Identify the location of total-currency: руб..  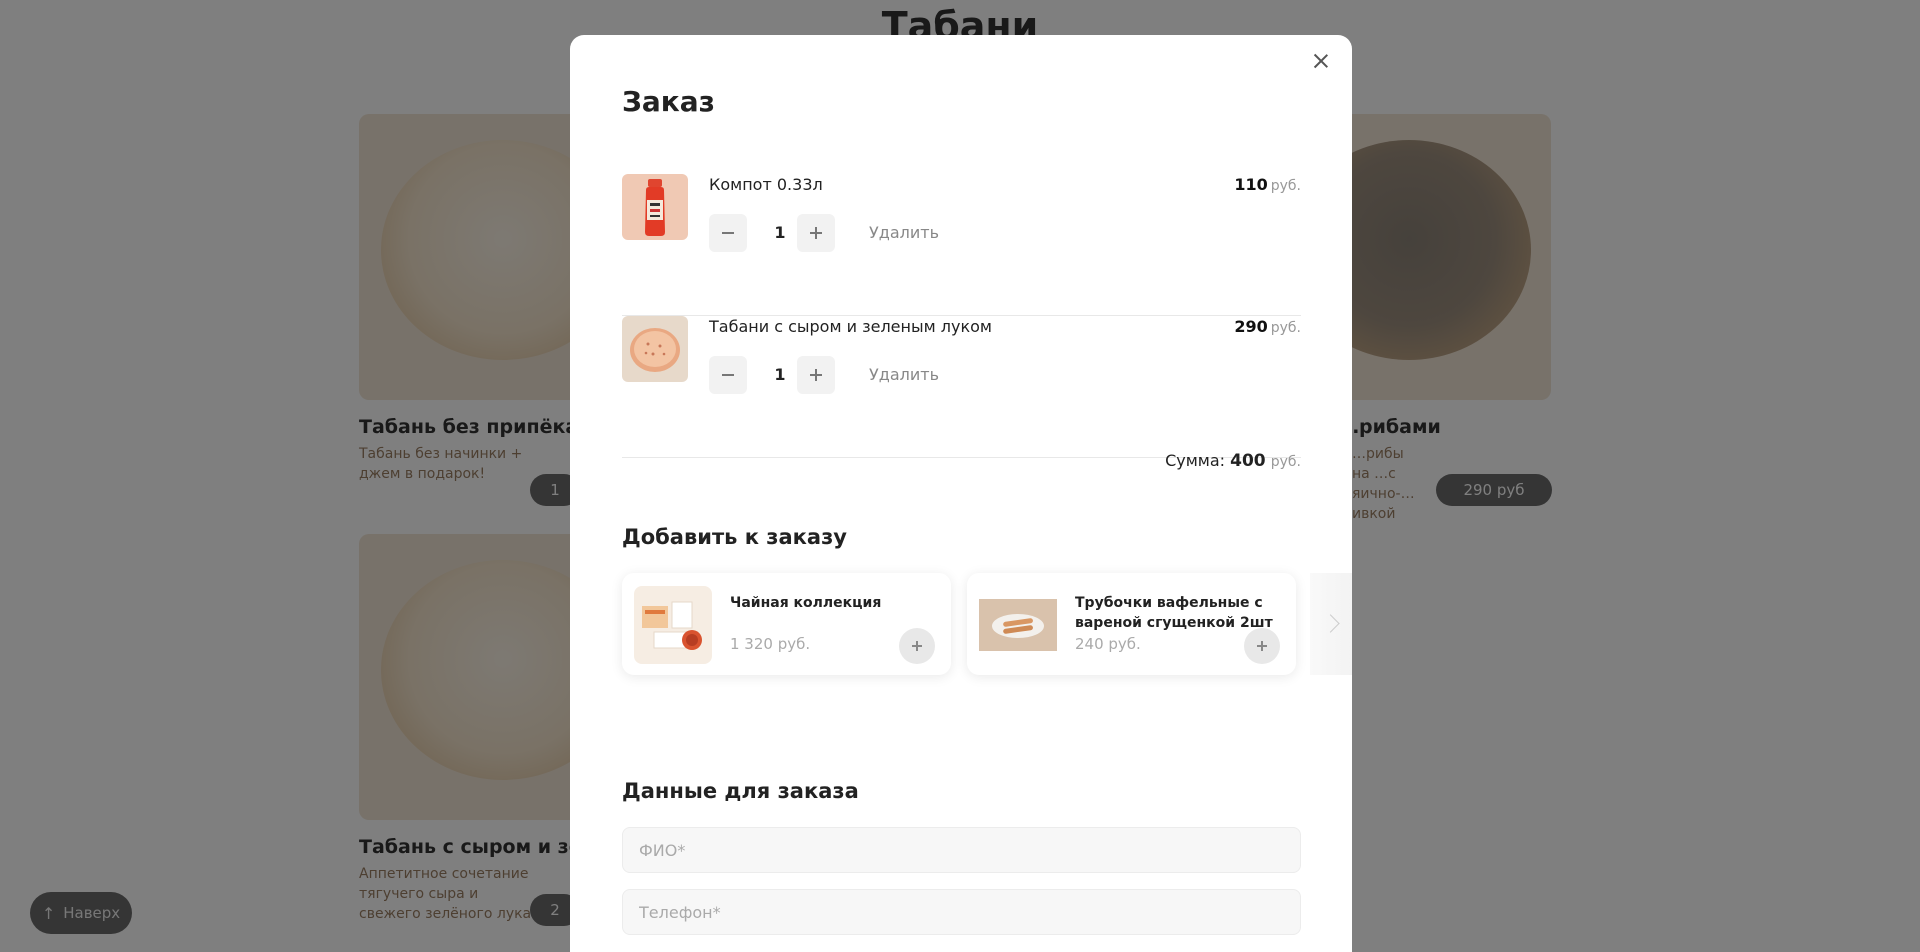
(1285, 462).